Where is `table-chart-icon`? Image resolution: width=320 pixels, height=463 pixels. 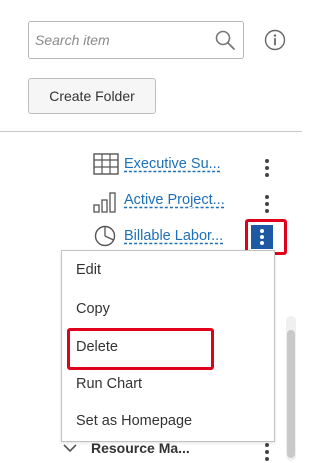
table-chart-icon is located at coordinates (106, 164).